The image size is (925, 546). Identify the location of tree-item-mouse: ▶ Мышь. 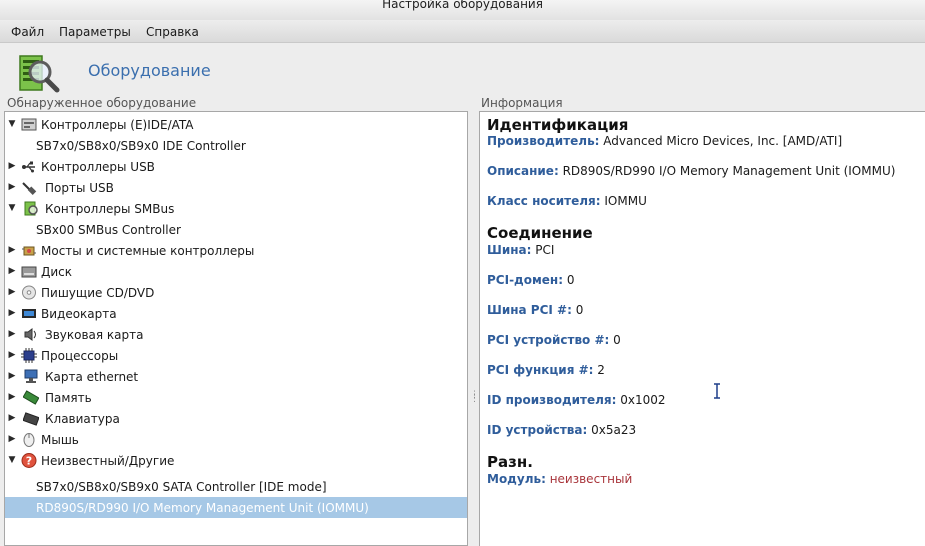
(236, 439).